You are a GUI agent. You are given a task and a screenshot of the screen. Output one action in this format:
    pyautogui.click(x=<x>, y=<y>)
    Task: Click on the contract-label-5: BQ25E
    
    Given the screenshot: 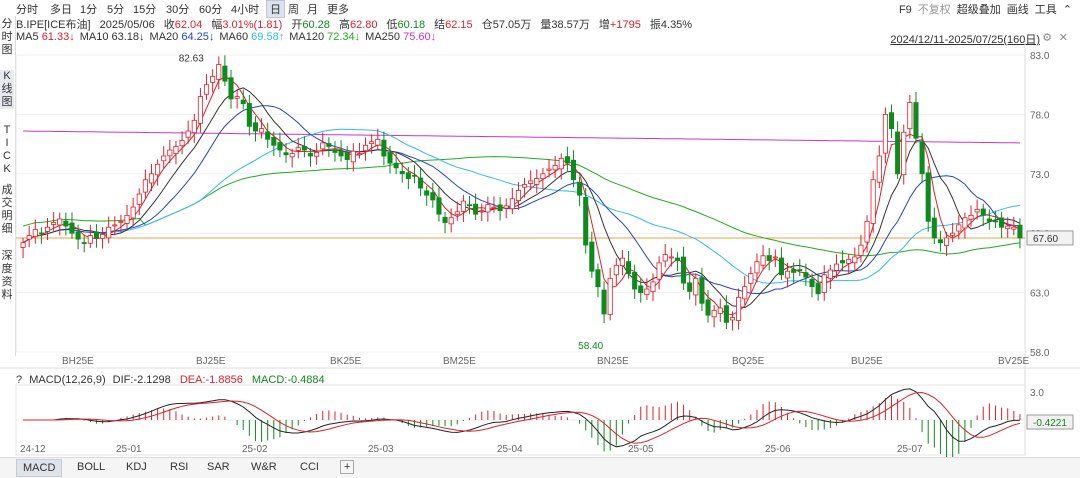 What is the action you would take?
    pyautogui.click(x=748, y=361)
    